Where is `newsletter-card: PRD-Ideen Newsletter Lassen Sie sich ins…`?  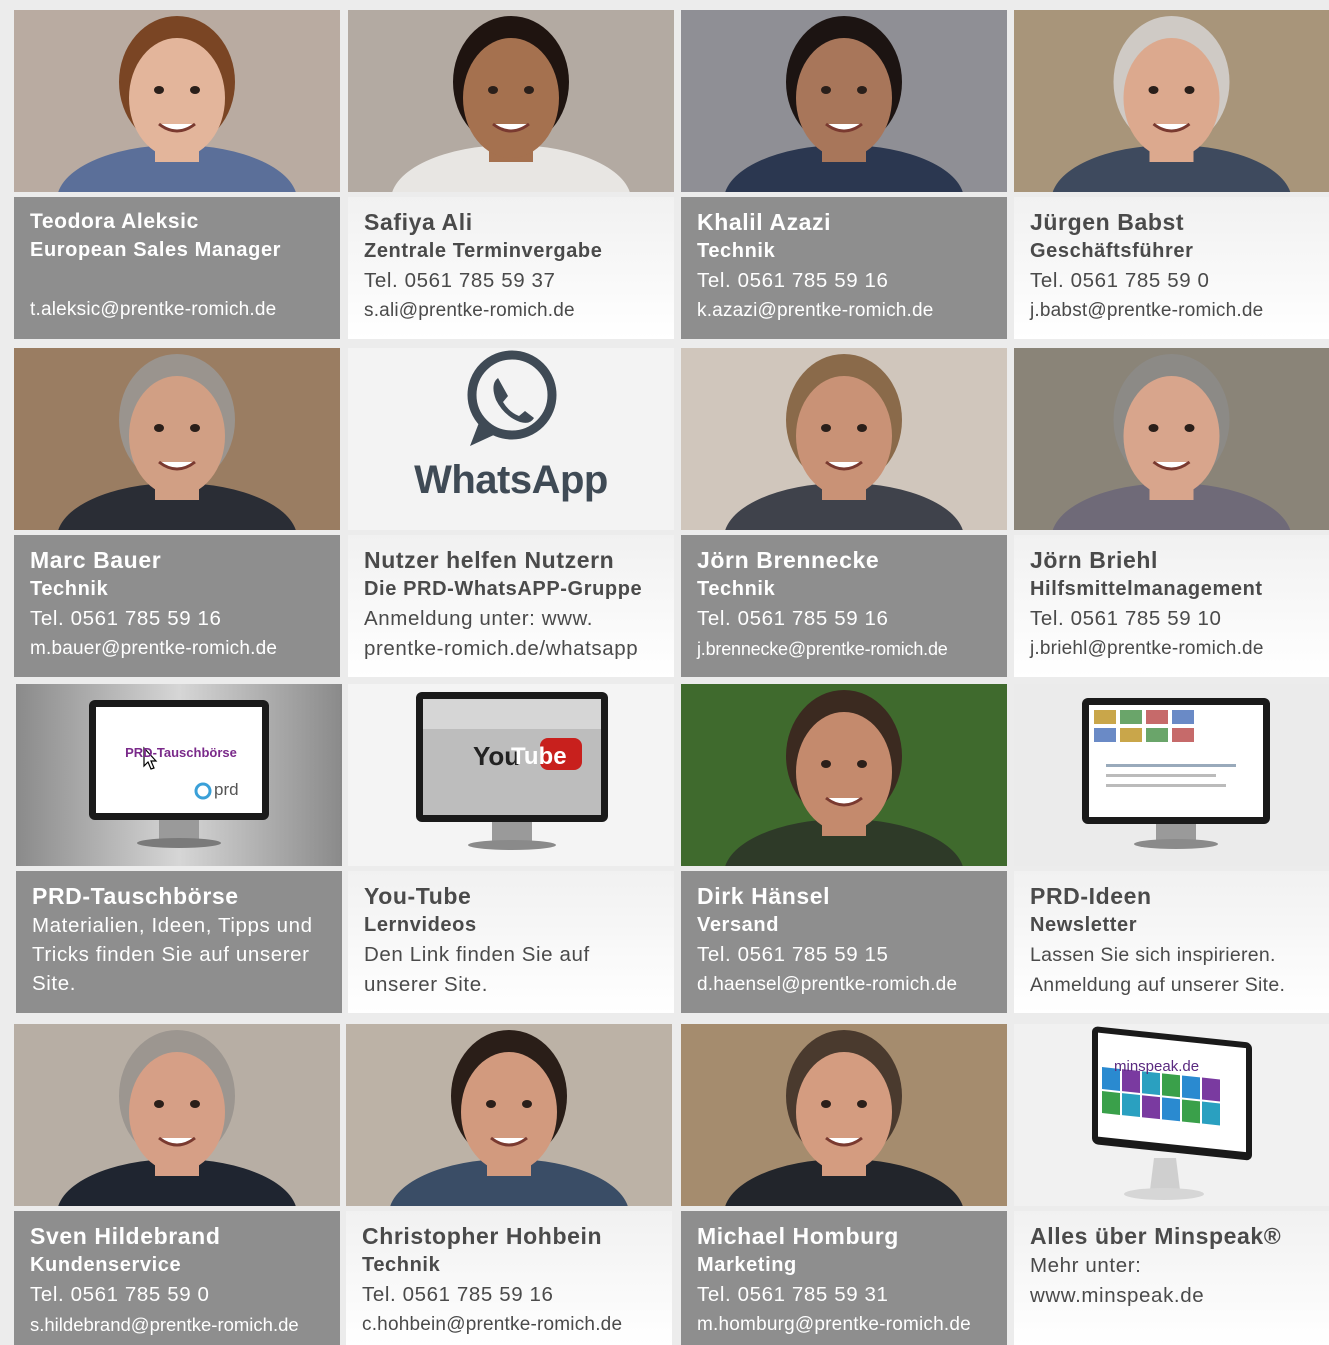 newsletter-card: PRD-Ideen Newsletter Lassen Sie sich ins… is located at coordinates (1171, 848).